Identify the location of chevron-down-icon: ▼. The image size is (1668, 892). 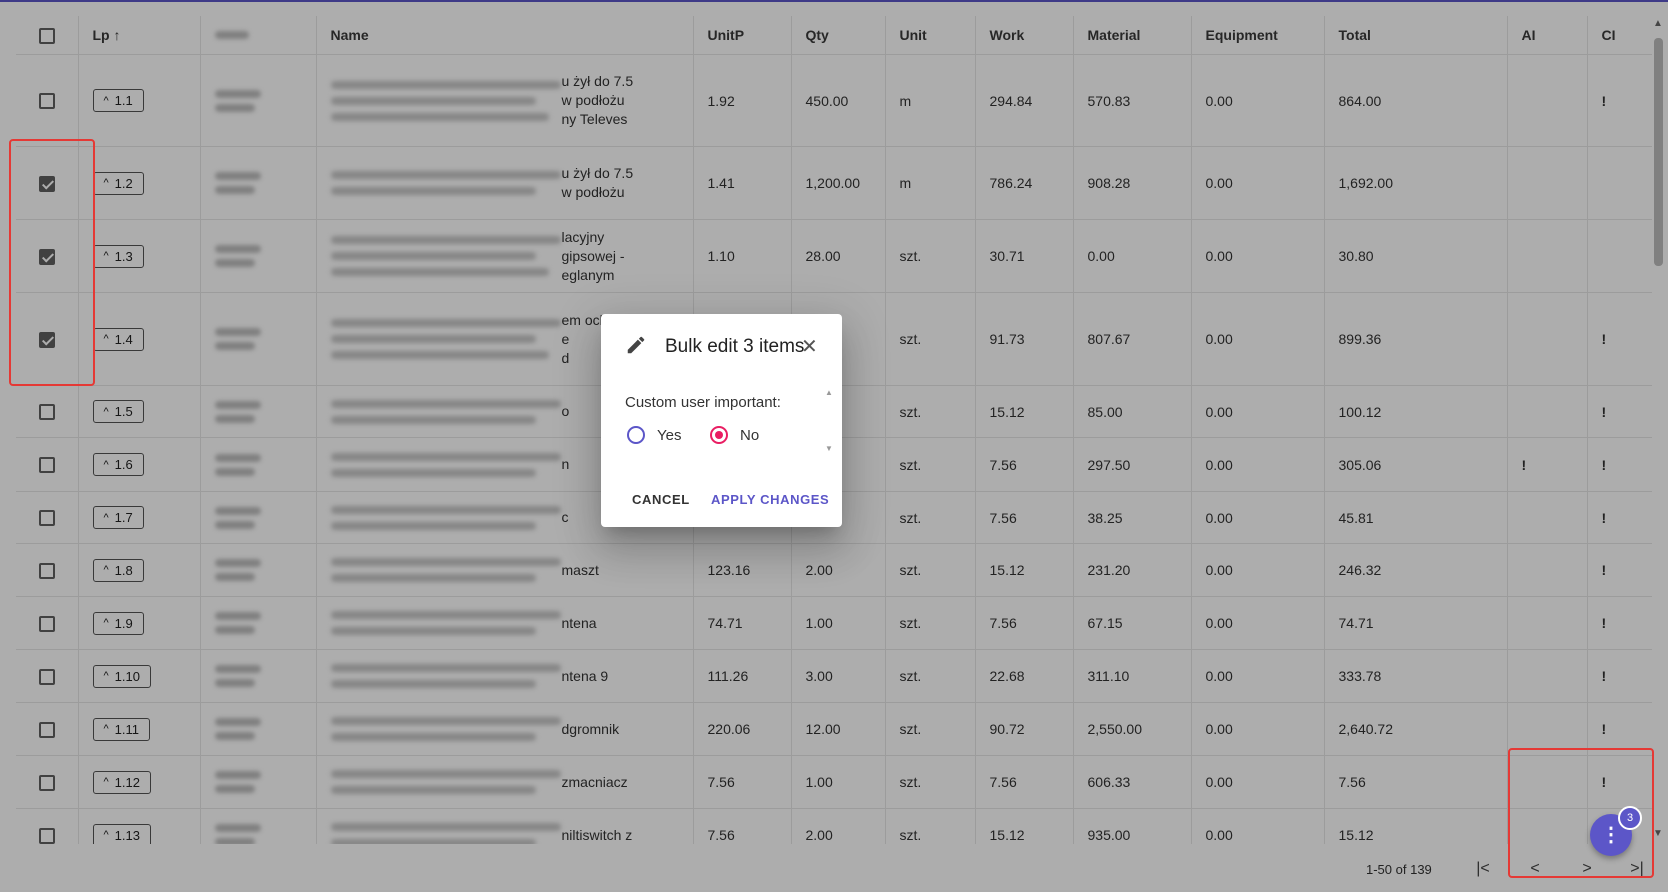
(829, 448).